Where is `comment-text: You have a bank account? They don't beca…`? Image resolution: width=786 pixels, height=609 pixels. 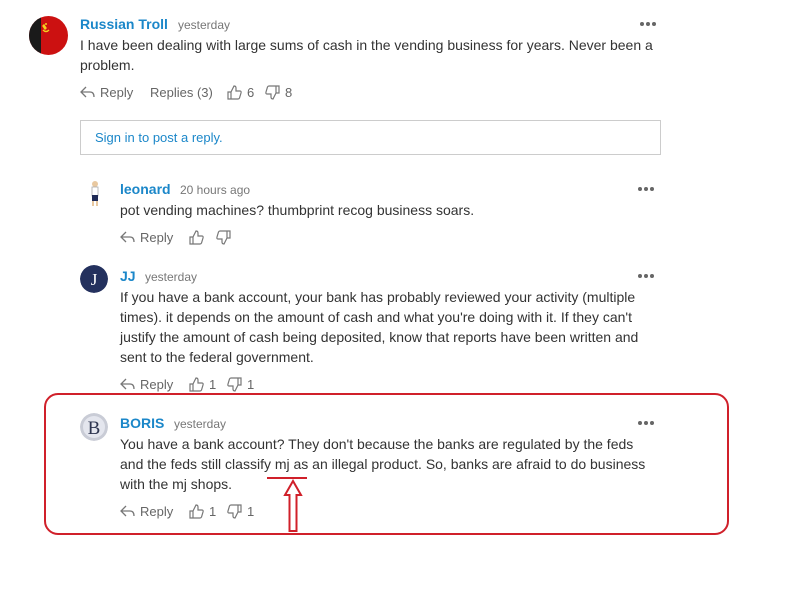
comment-text: You have a bank account? They don't beca… is located at coordinates (390, 464).